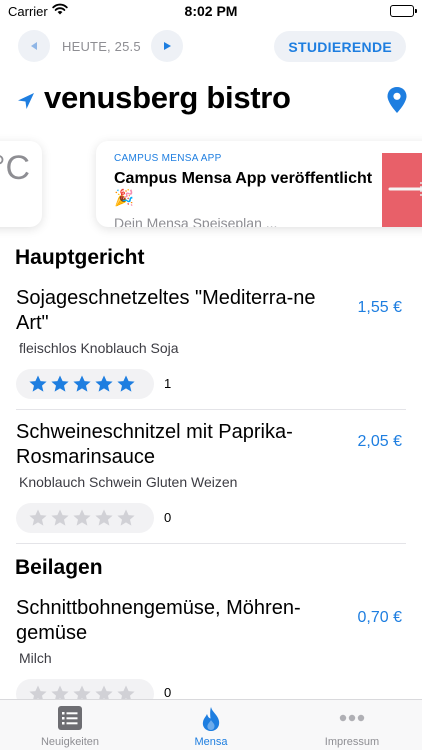 The height and width of the screenshot is (750, 422). Describe the element at coordinates (168, 158) in the screenshot. I see `news-source: CAMPUS MENSA APP` at that location.